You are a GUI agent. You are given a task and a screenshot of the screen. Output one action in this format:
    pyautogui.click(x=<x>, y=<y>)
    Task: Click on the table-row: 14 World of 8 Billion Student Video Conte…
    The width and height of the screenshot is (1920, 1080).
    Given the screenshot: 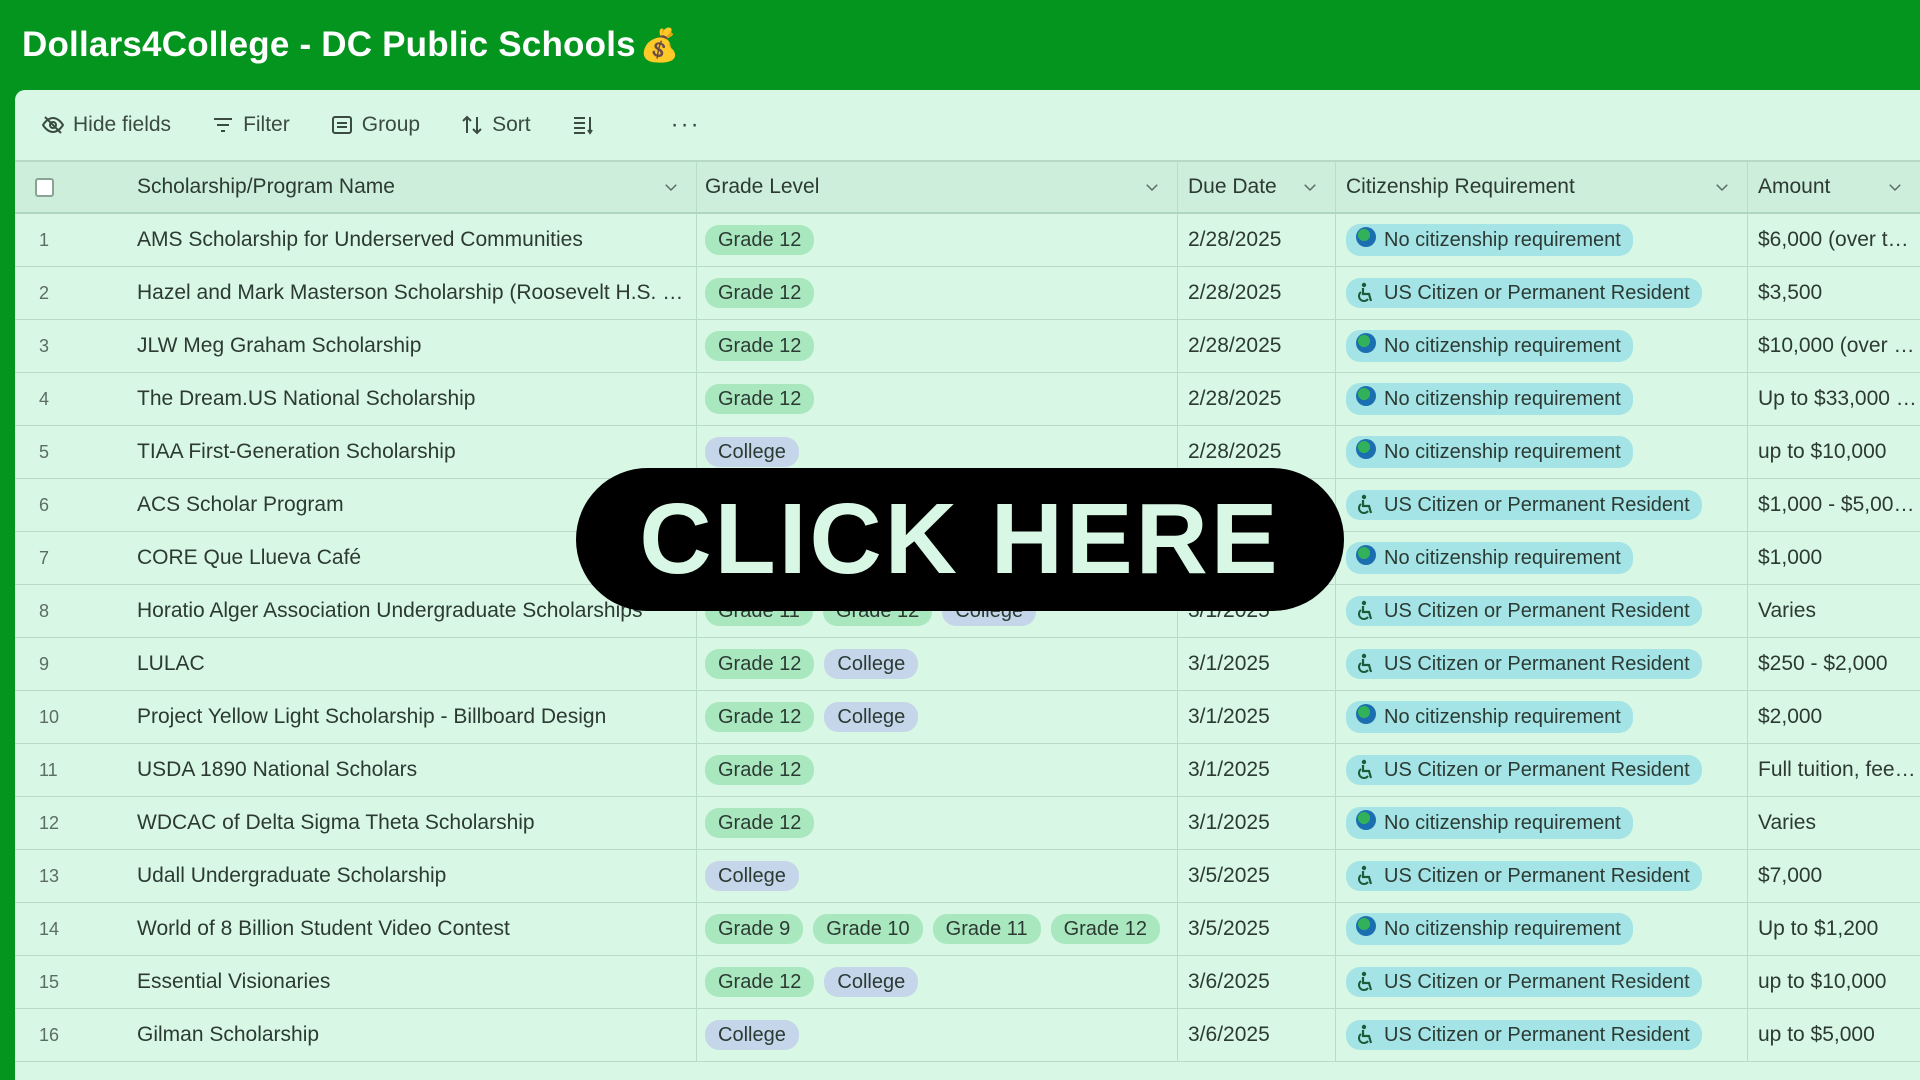 What is the action you would take?
    pyautogui.click(x=967, y=929)
    